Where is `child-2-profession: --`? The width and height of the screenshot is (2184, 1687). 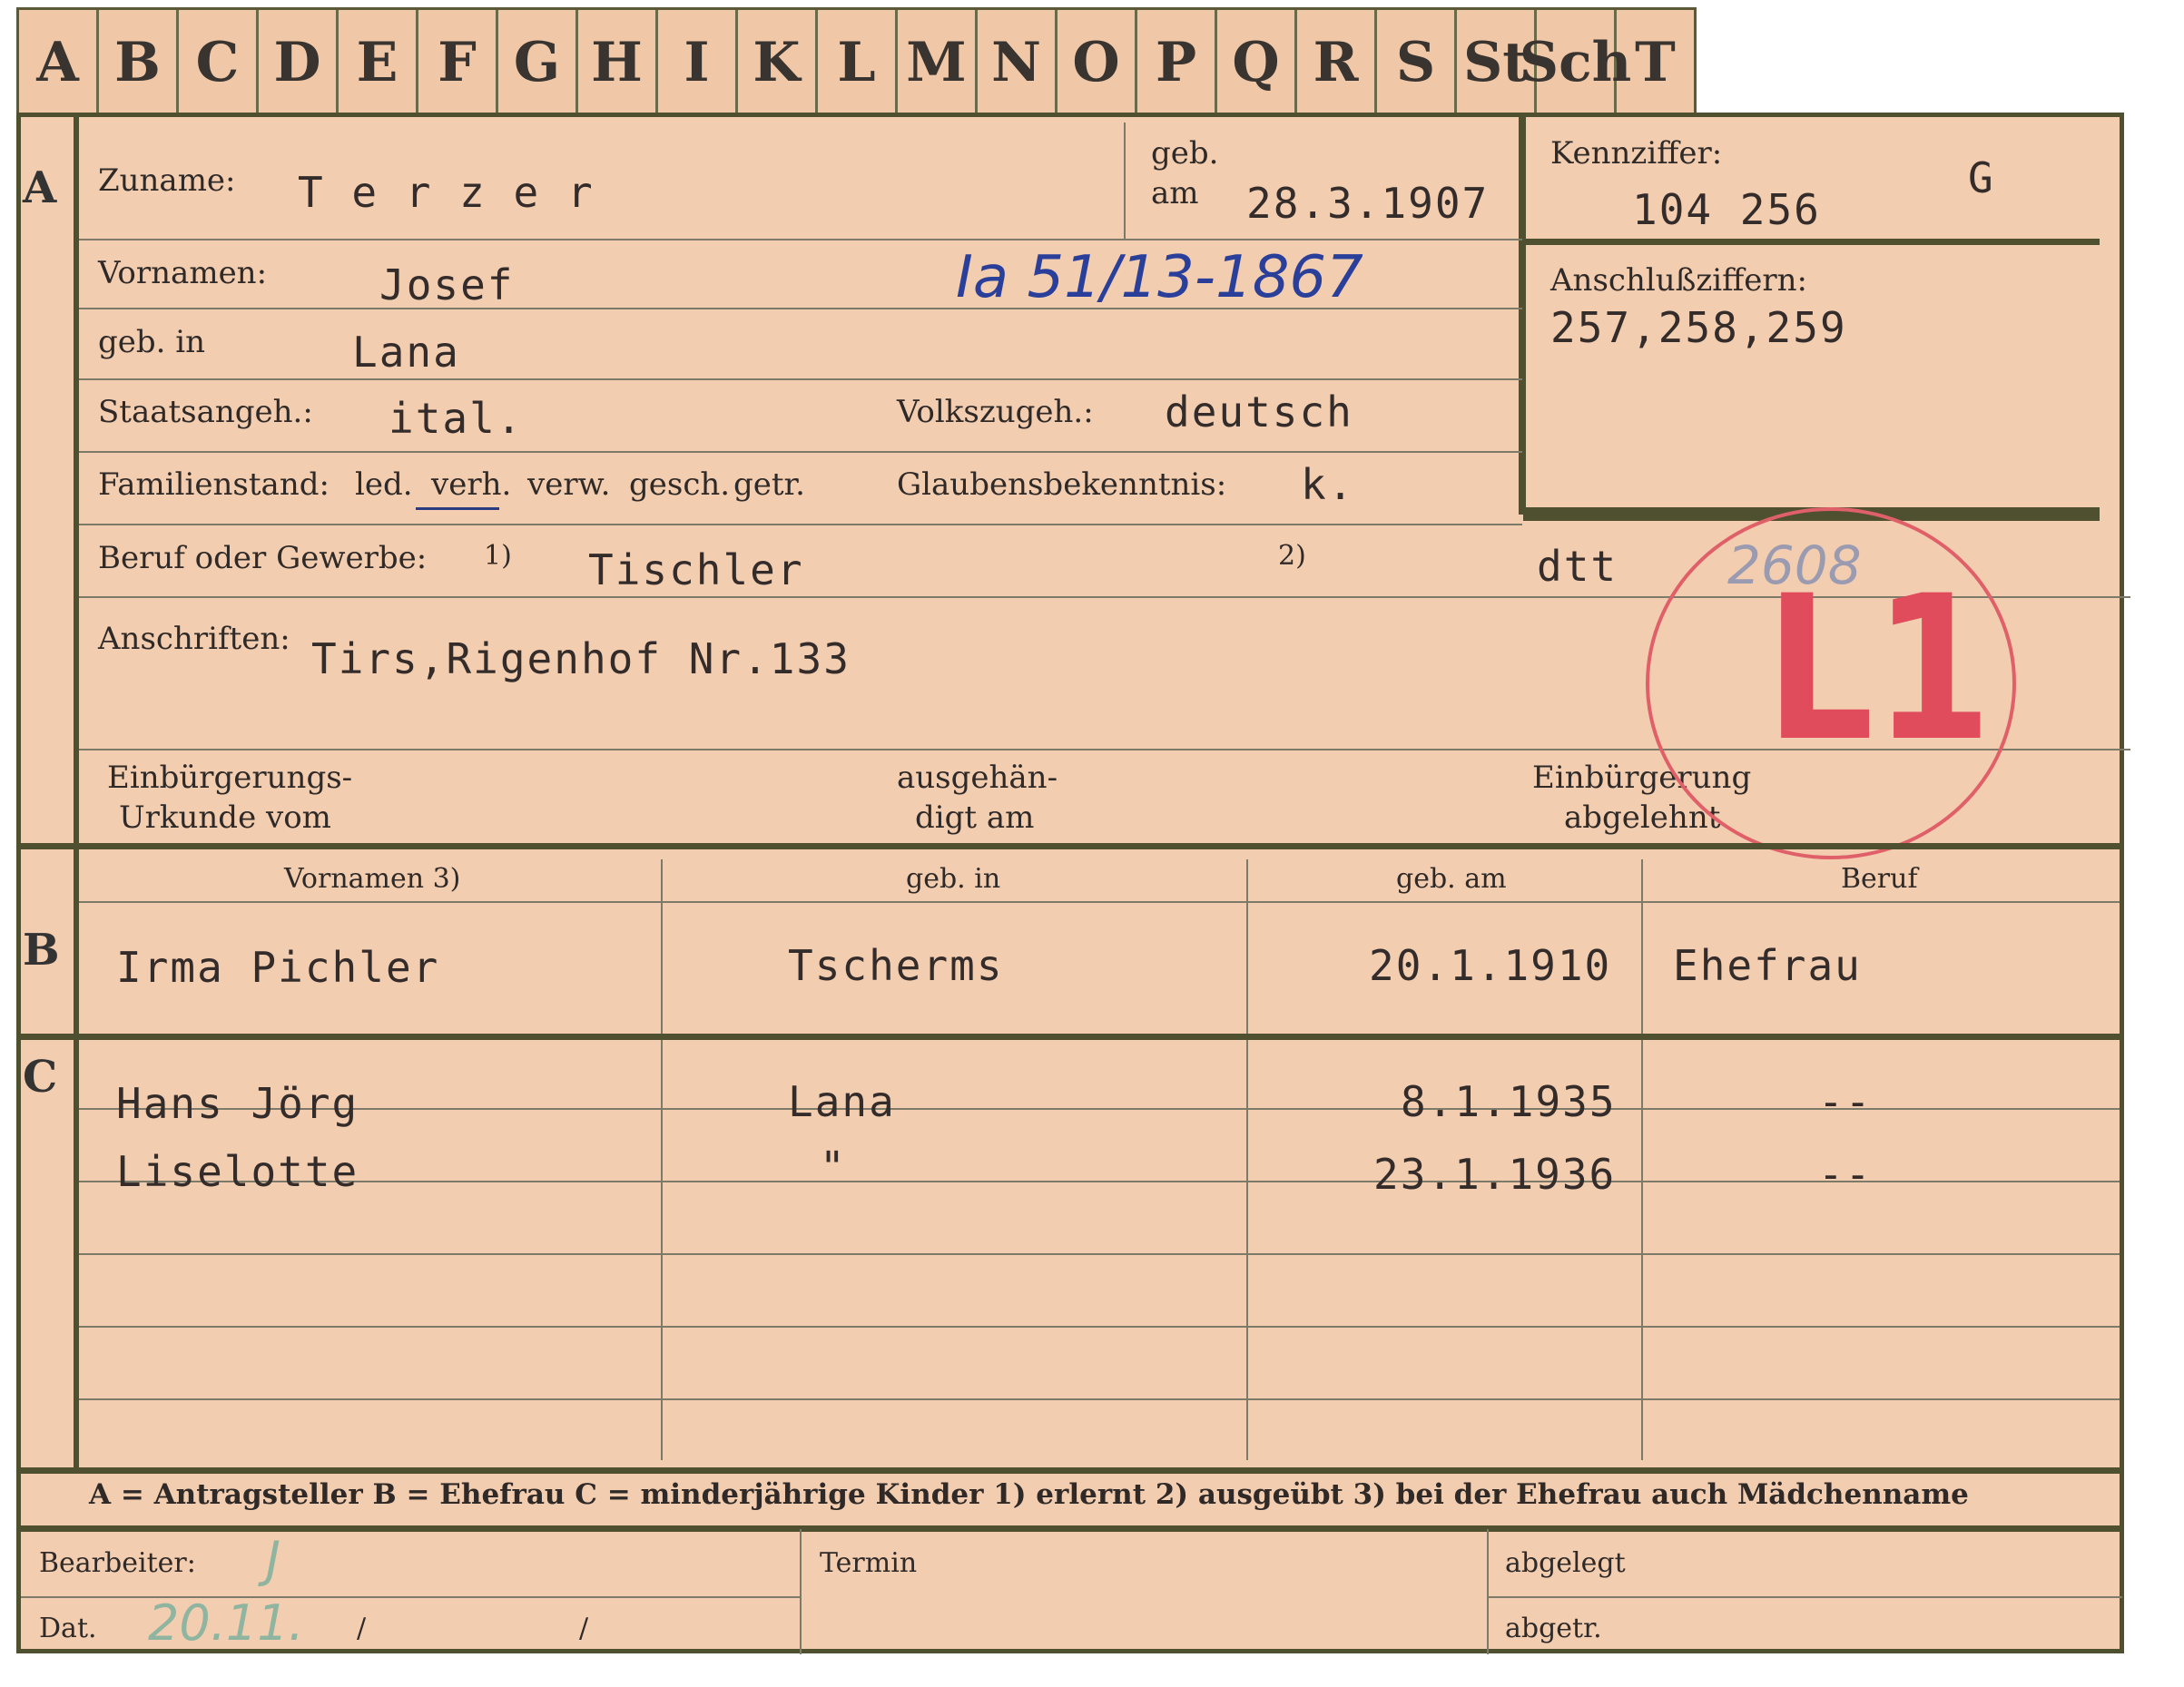 child-2-profession: -- is located at coordinates (1846, 1174).